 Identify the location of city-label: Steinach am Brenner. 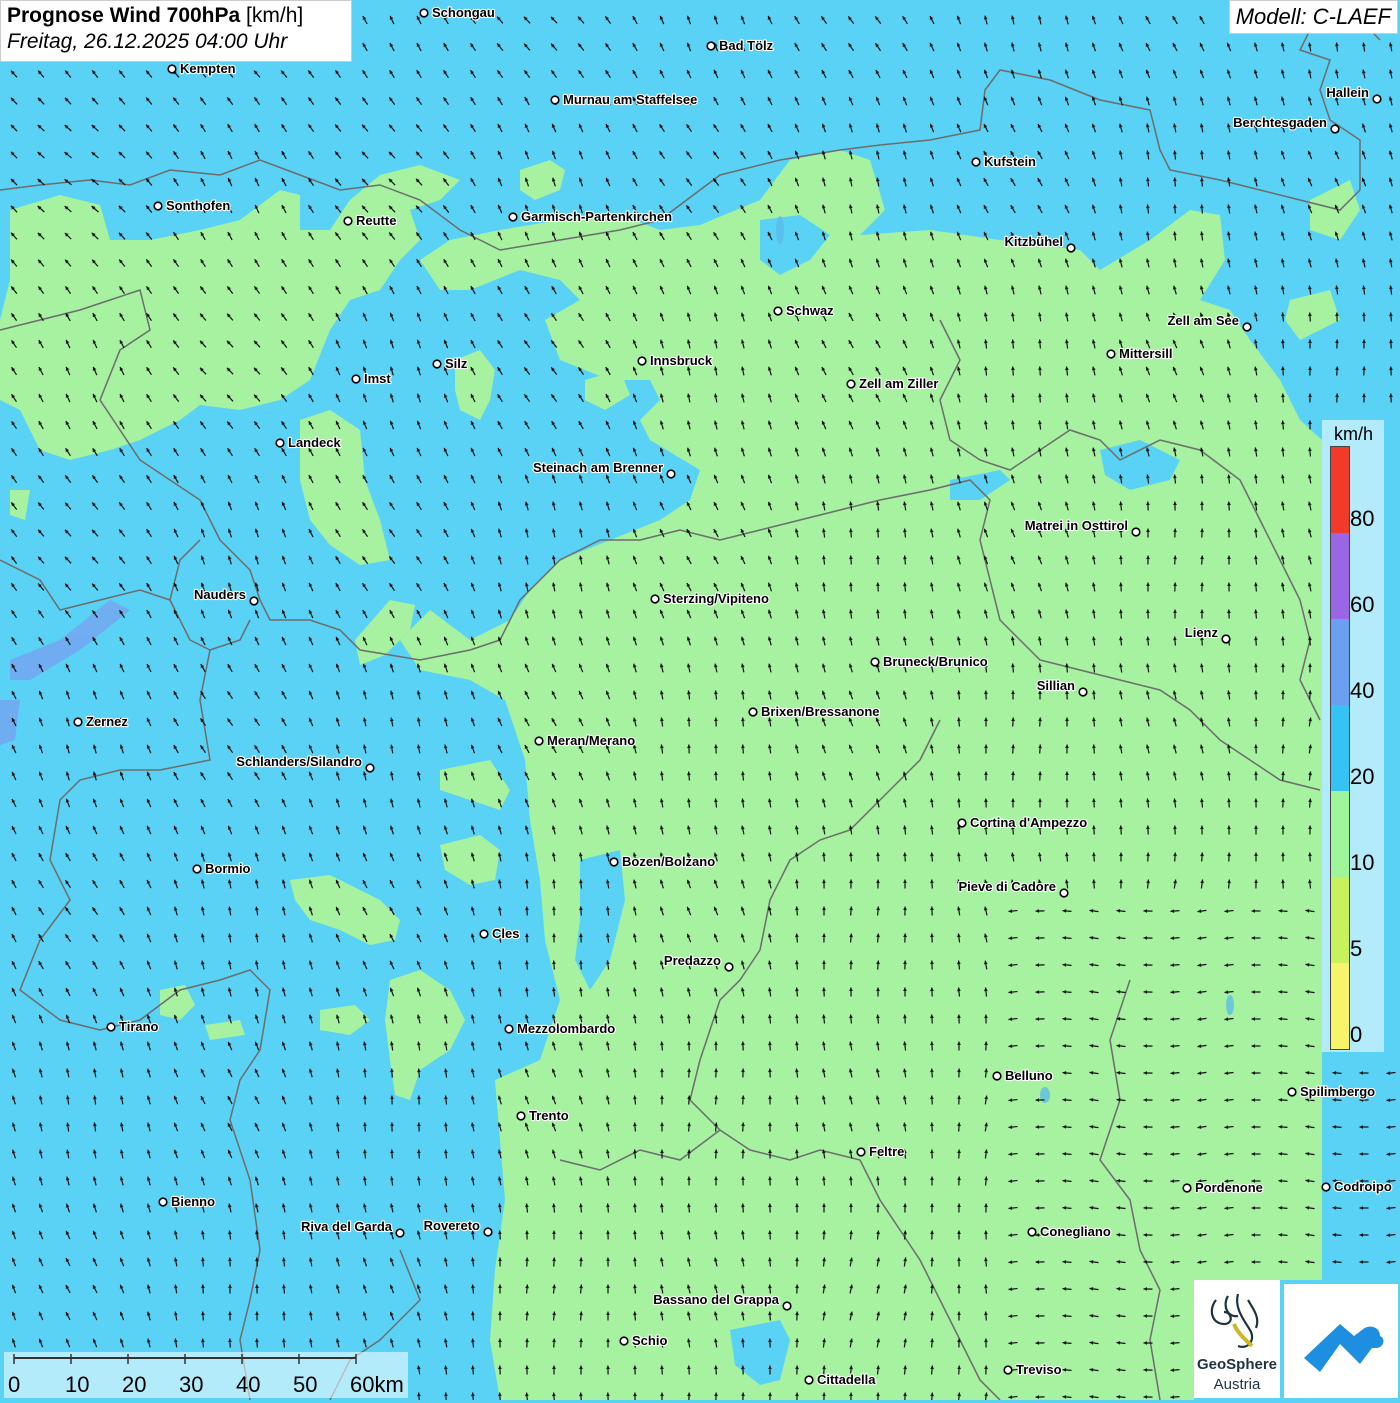
(598, 467).